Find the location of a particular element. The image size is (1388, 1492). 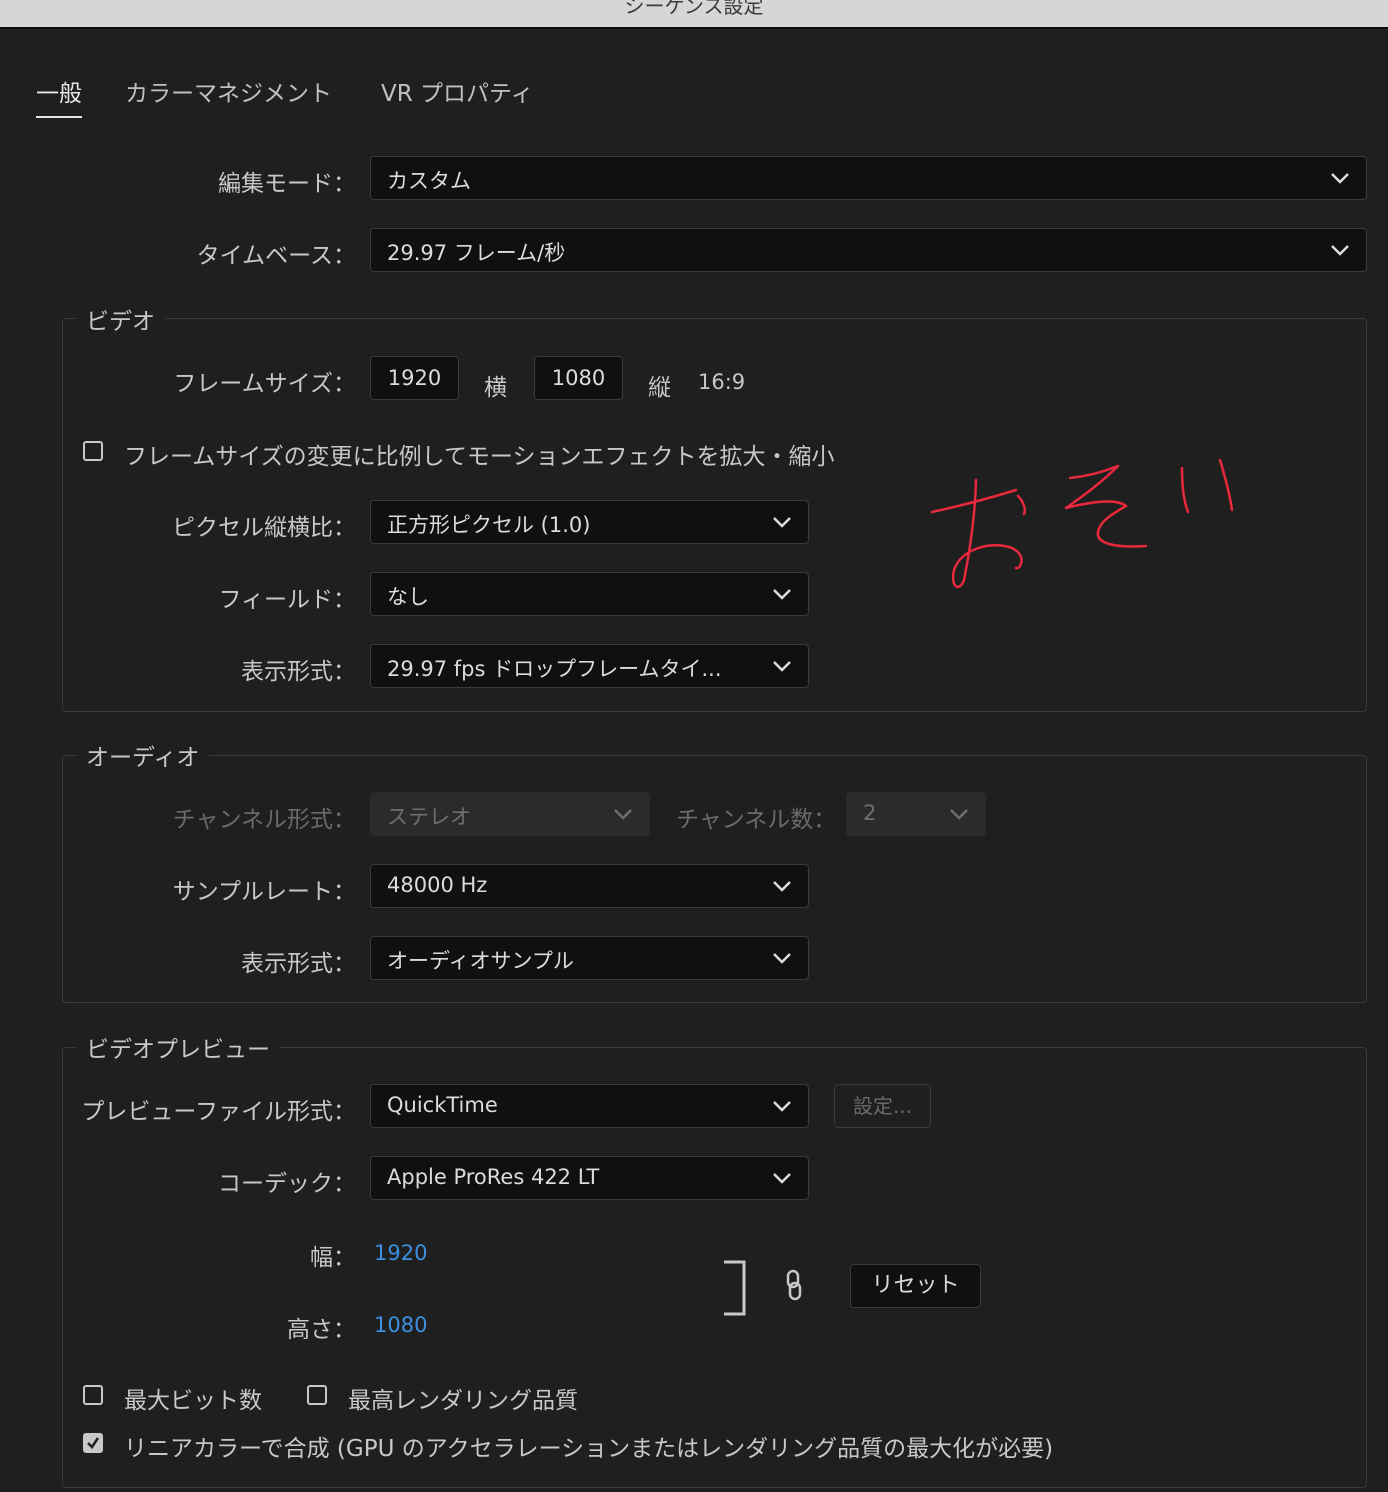

frame-size-label: フレームサイズ： is located at coordinates (264, 384).